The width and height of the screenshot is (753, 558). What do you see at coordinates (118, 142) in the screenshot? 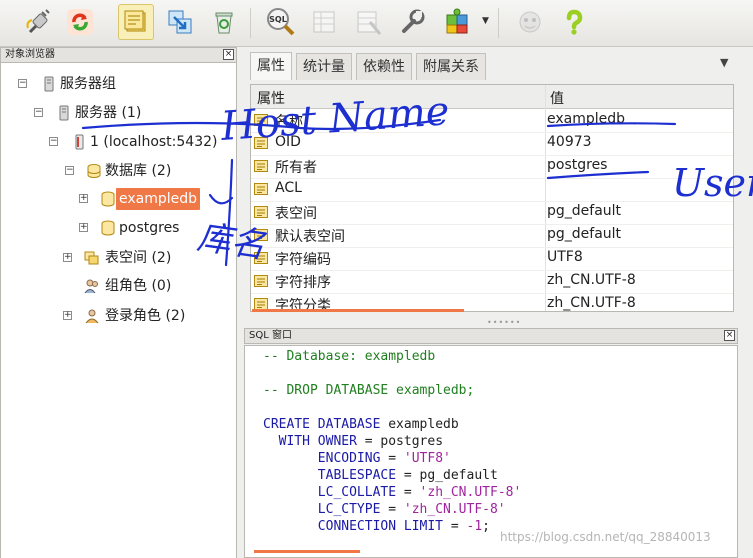
I see `tree-node-server-localhost: − 1 (localhost:5432)` at bounding box center [118, 142].